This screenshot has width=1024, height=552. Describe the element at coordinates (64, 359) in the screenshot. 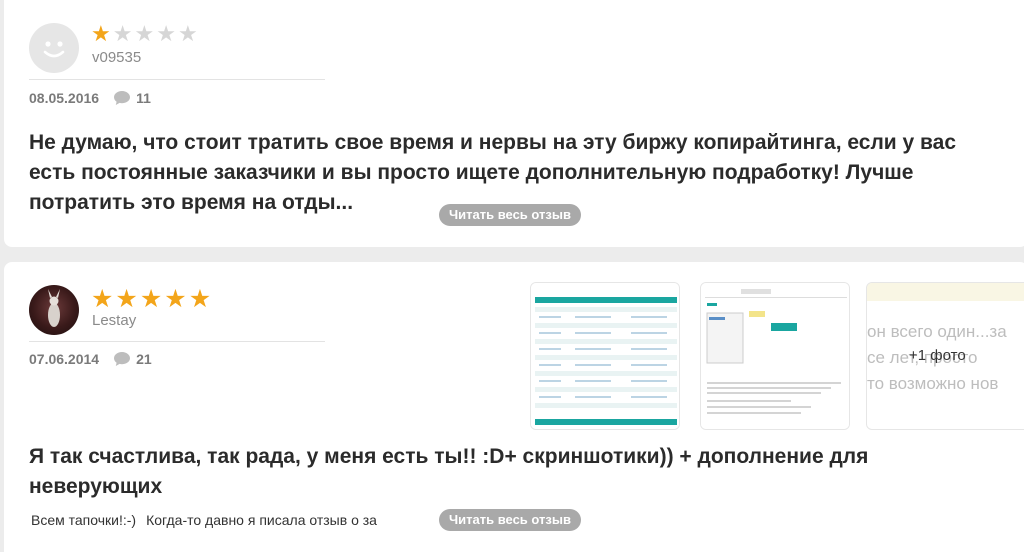

I see `review-date: 07.06.2014` at that location.